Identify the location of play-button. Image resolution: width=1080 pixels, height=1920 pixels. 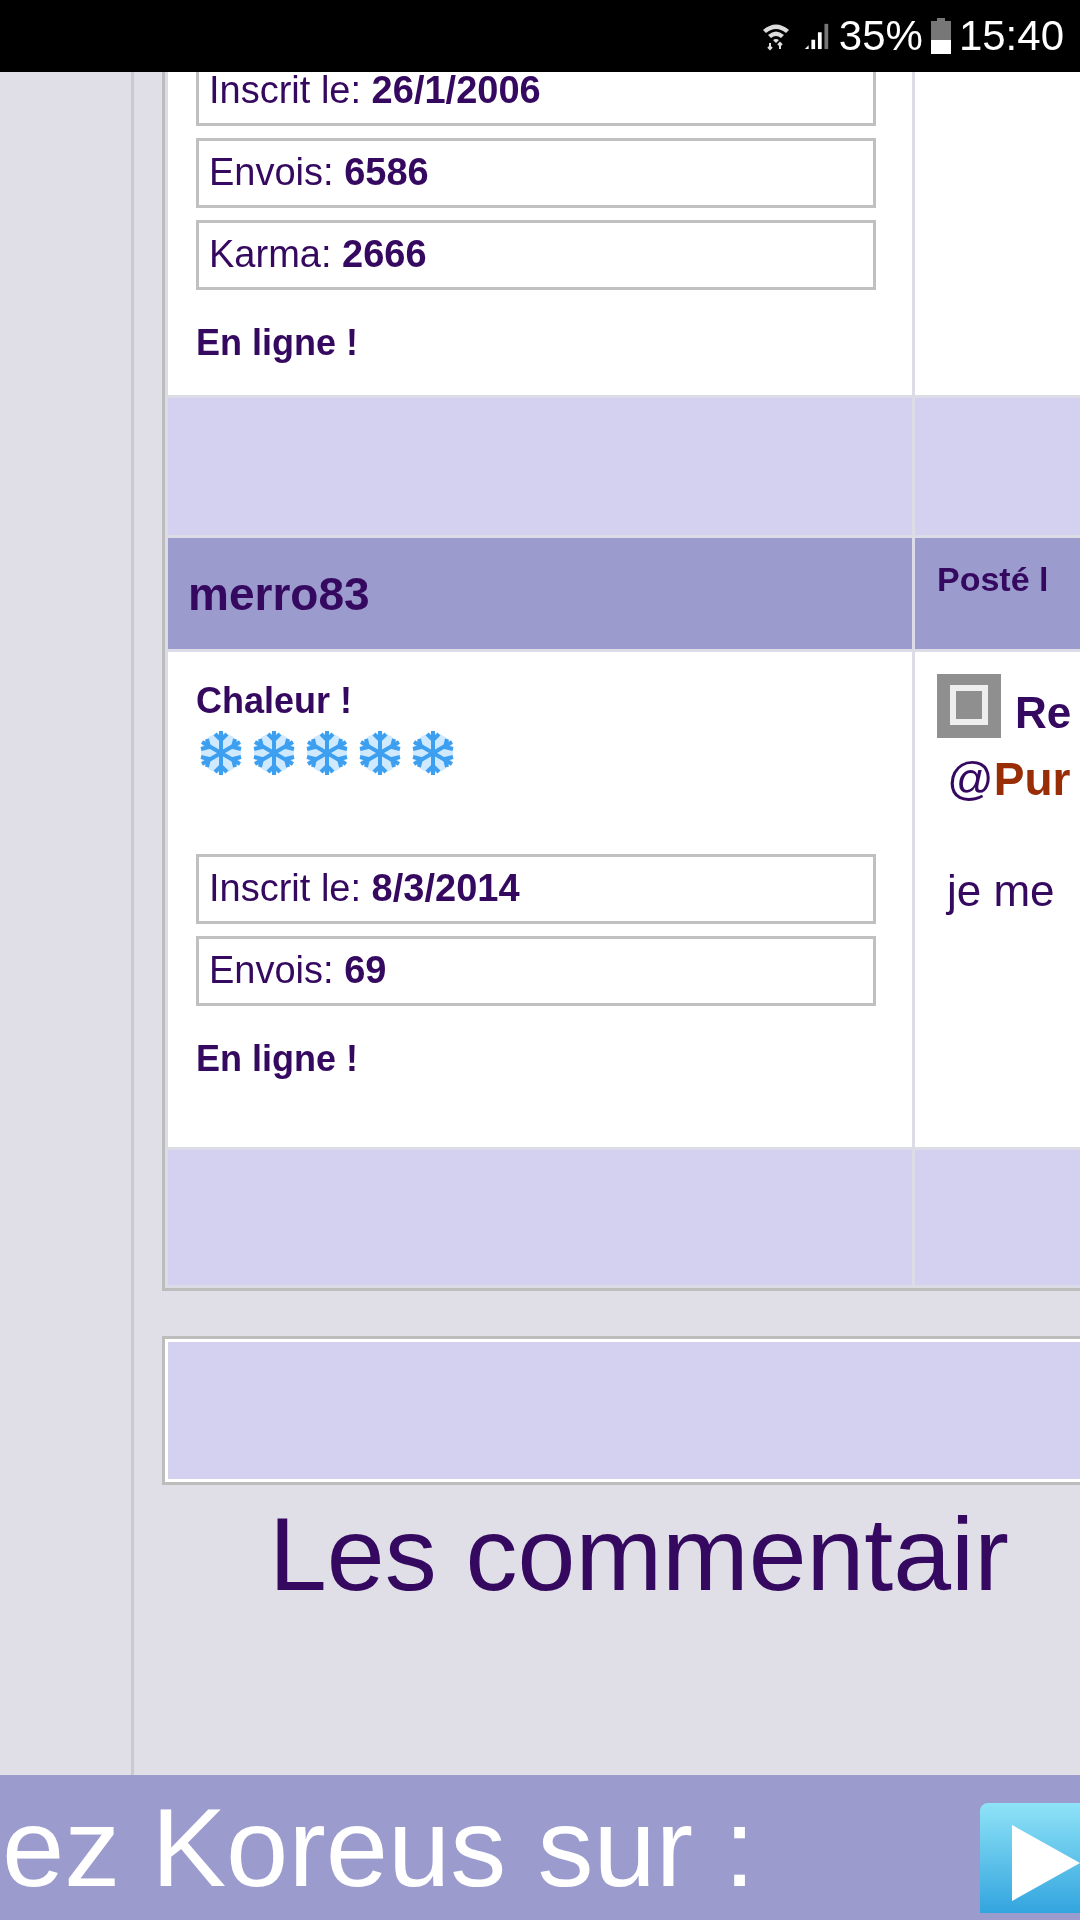
(1030, 1857).